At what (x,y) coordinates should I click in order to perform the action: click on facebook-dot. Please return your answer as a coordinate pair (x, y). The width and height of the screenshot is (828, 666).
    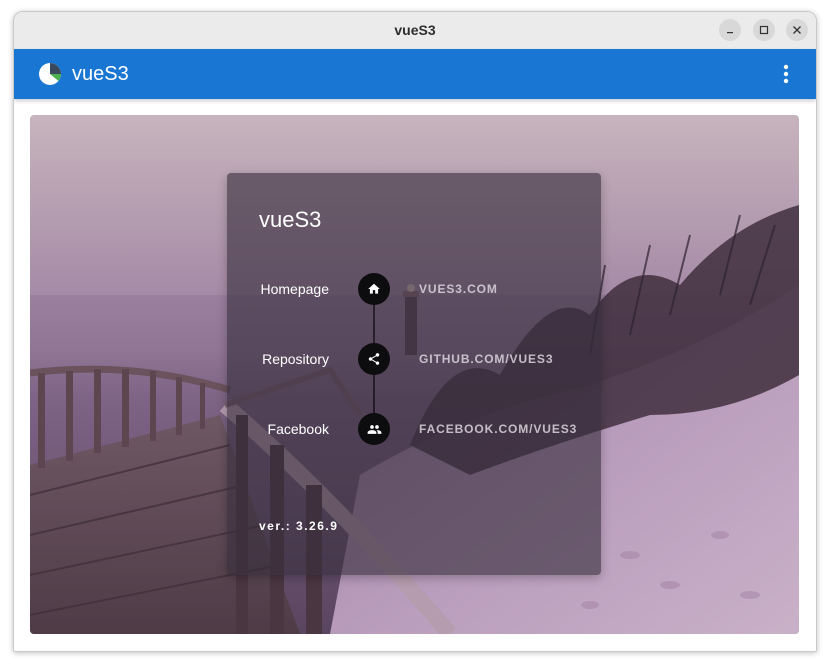
    Looking at the image, I should click on (374, 429).